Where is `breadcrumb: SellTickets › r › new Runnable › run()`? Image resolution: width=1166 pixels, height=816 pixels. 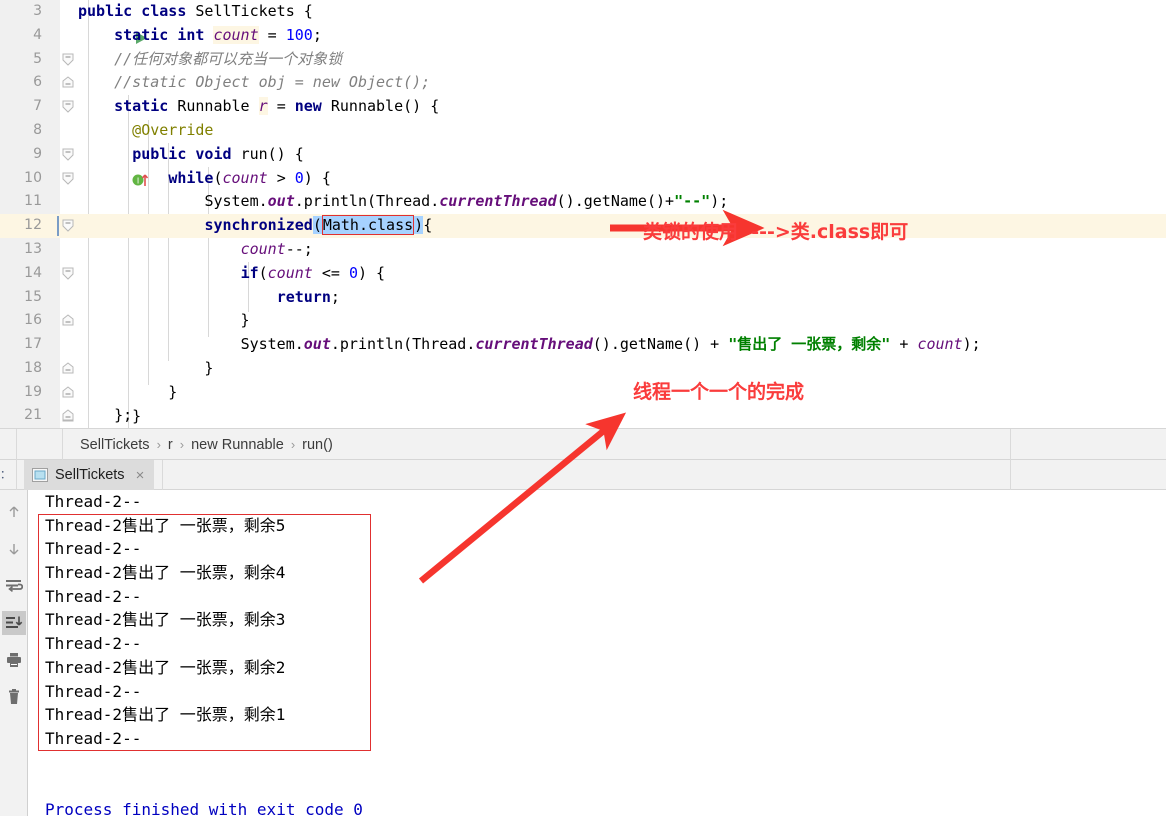 breadcrumb: SellTickets › r › new Runnable › run() is located at coordinates (583, 444).